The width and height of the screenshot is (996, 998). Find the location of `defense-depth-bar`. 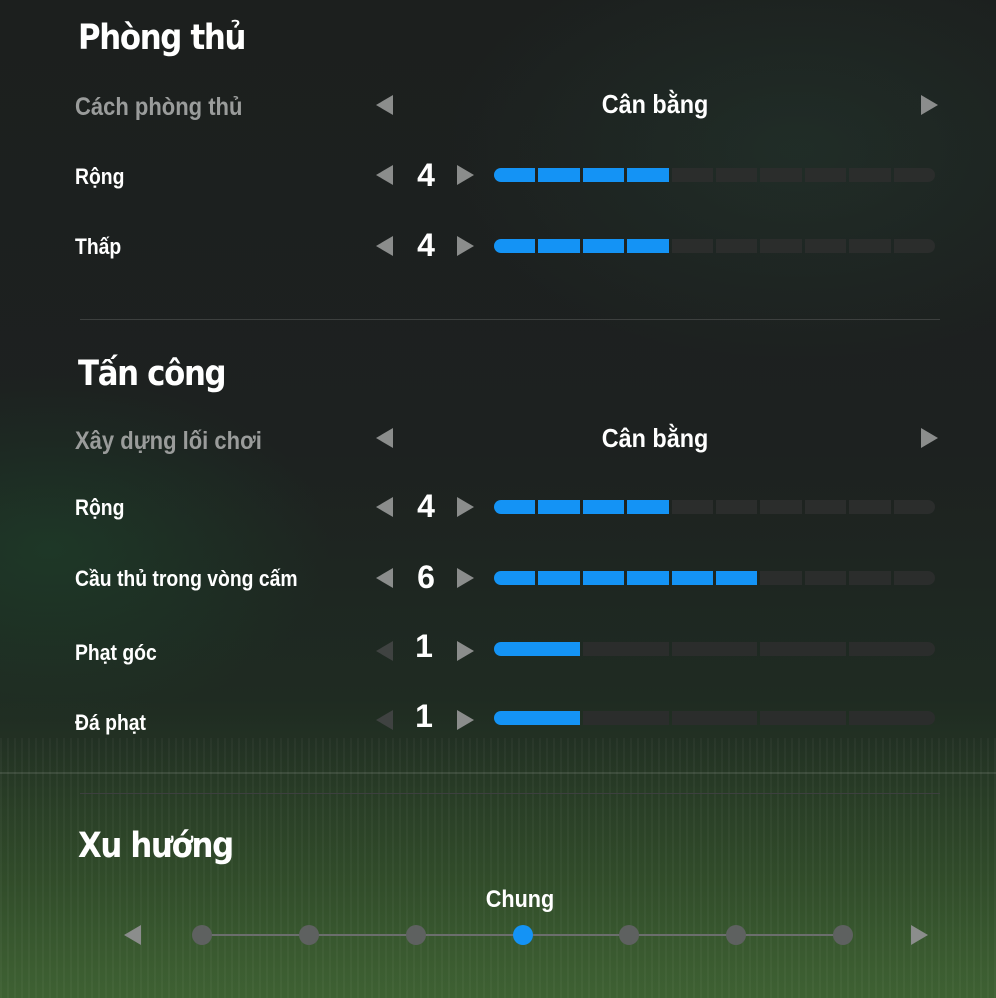

defense-depth-bar is located at coordinates (715, 246).